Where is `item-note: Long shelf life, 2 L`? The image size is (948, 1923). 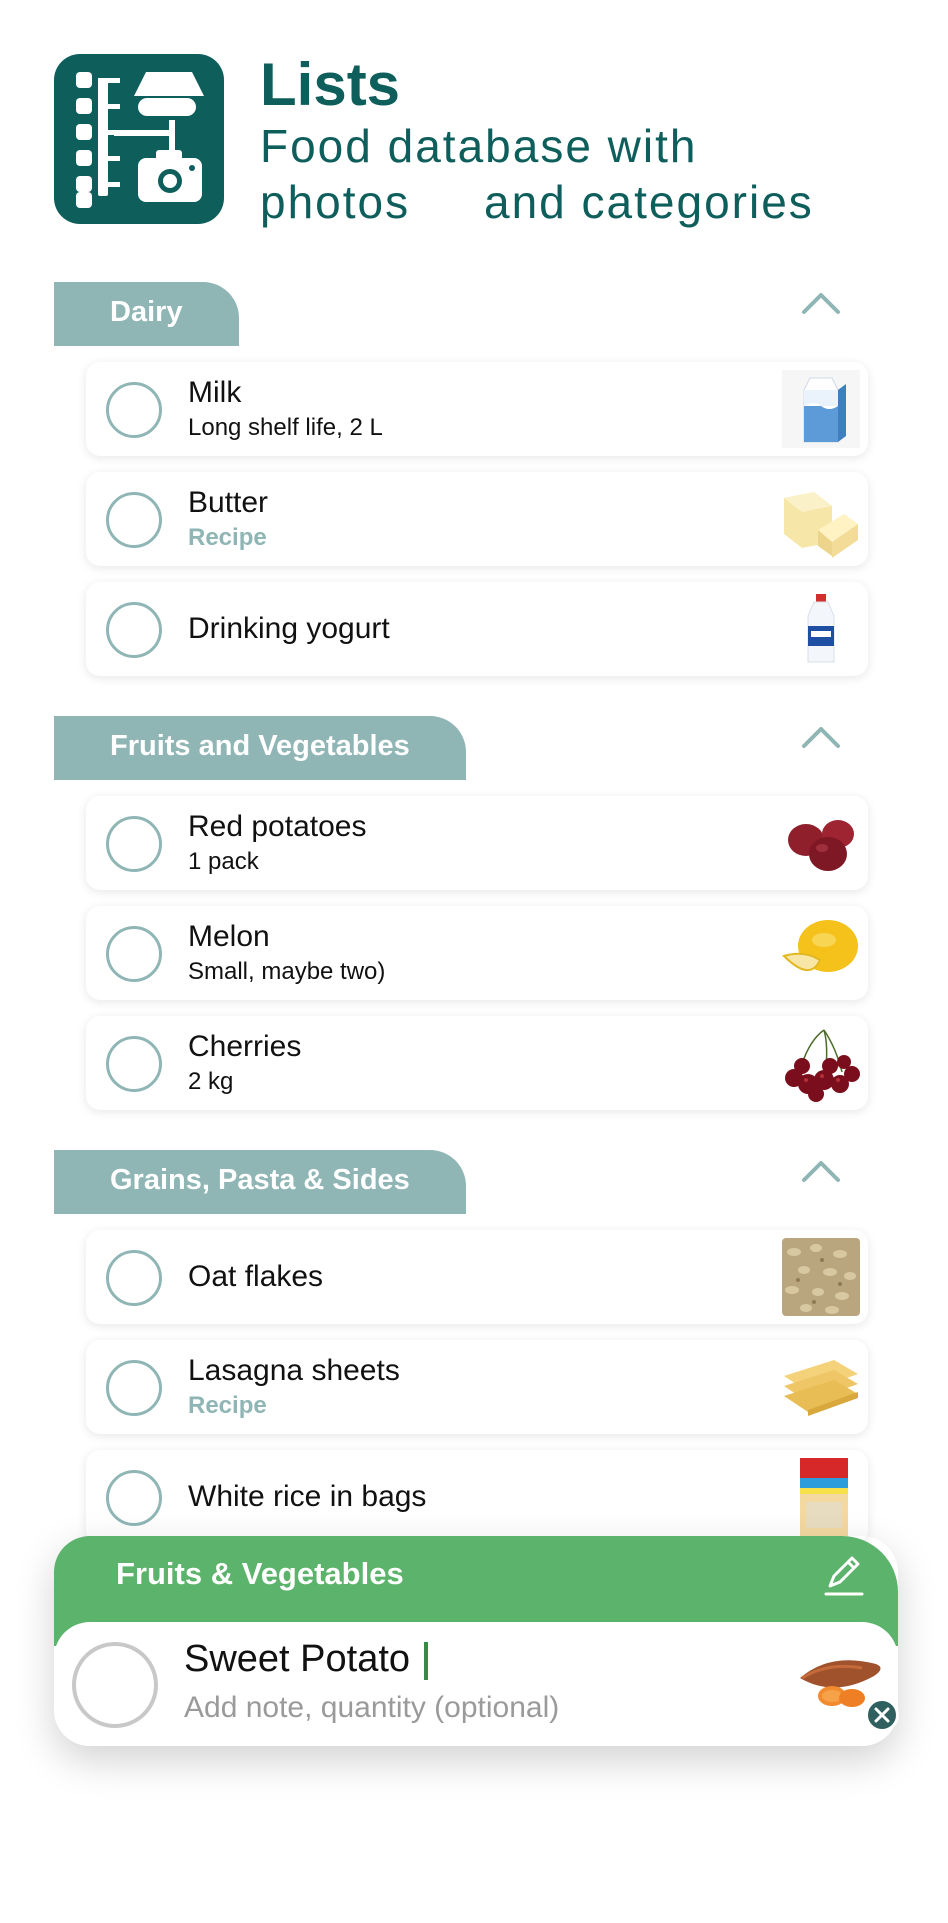 item-note: Long shelf life, 2 L is located at coordinates (285, 427).